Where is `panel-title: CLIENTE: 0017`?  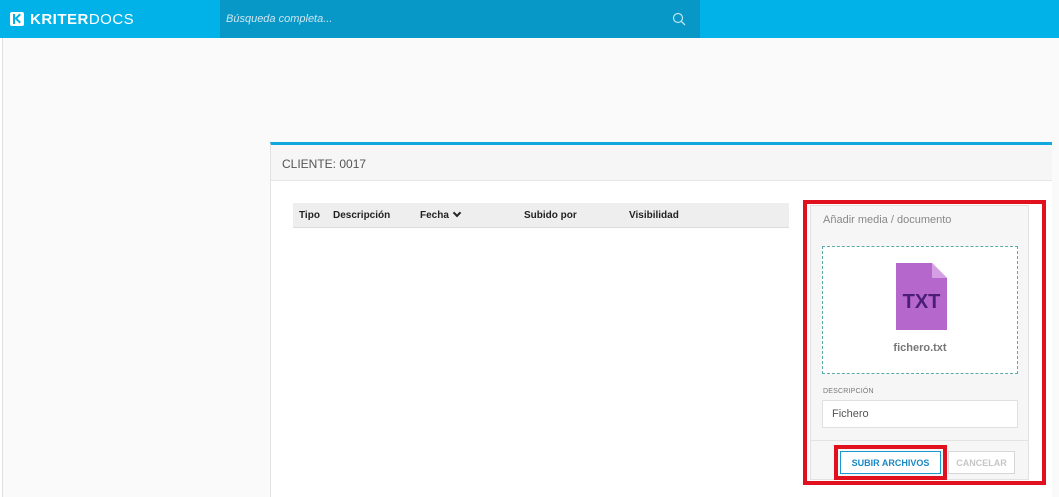 panel-title: CLIENTE: 0017 is located at coordinates (324, 164).